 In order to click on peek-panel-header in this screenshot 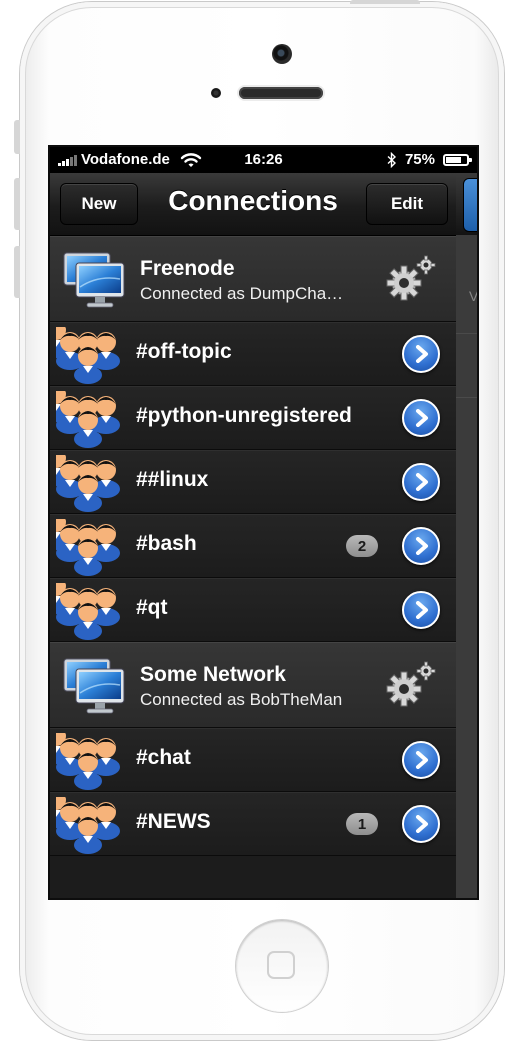, I will do `click(466, 204)`.